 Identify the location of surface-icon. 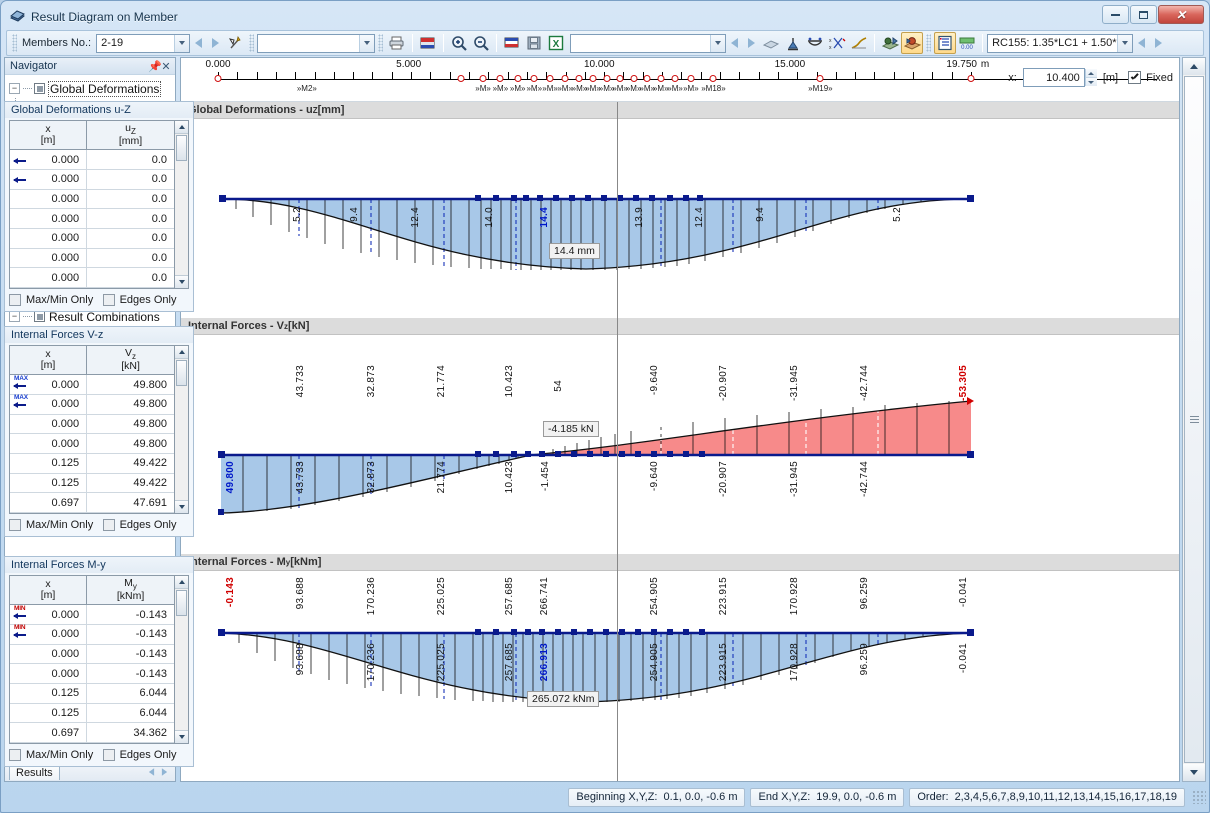
(771, 43).